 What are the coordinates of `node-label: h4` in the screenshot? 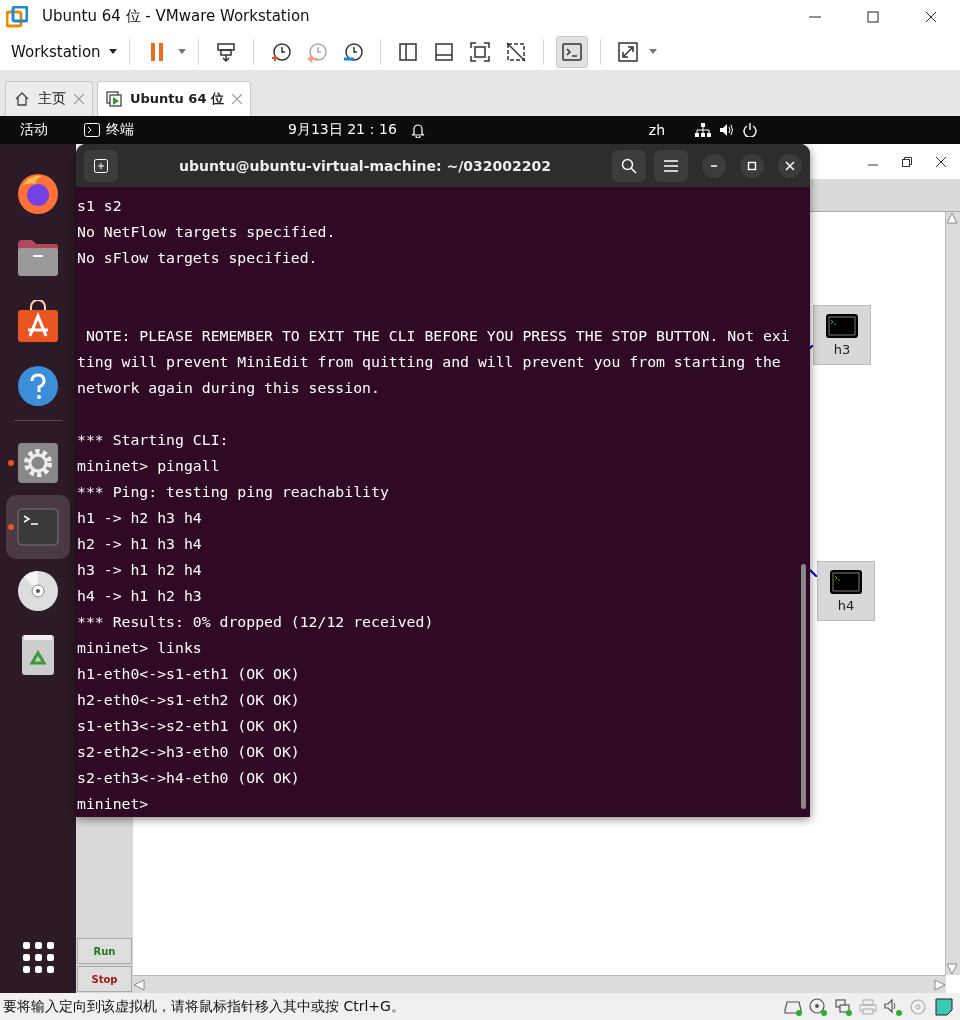 It's located at (846, 605).